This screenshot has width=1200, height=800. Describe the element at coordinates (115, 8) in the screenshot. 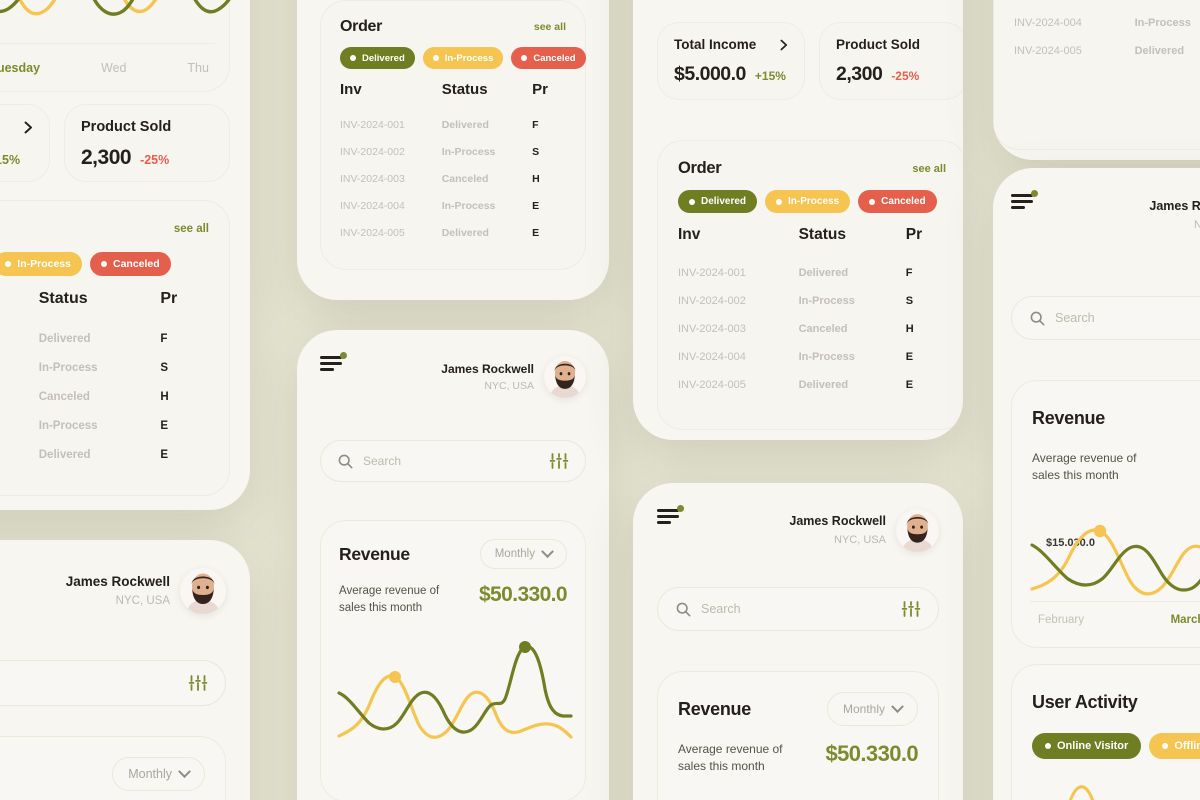

I see `weekly-sparkline-chart` at that location.